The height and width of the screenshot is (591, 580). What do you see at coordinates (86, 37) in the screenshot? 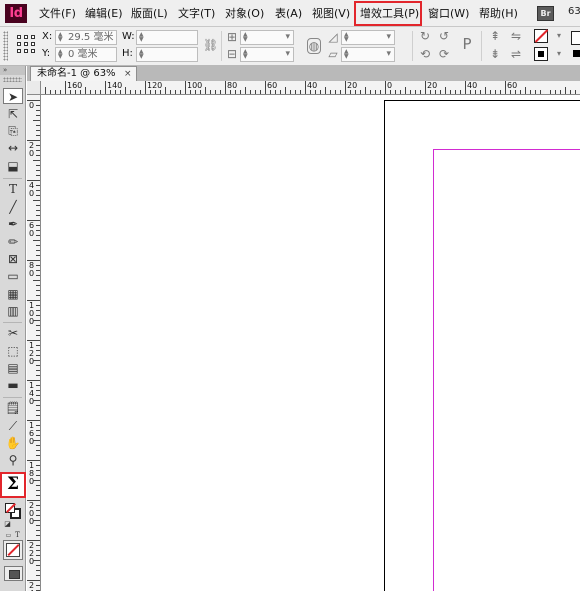
I see `x-position-field: ▲ ▼ 29.5 毫米` at bounding box center [86, 37].